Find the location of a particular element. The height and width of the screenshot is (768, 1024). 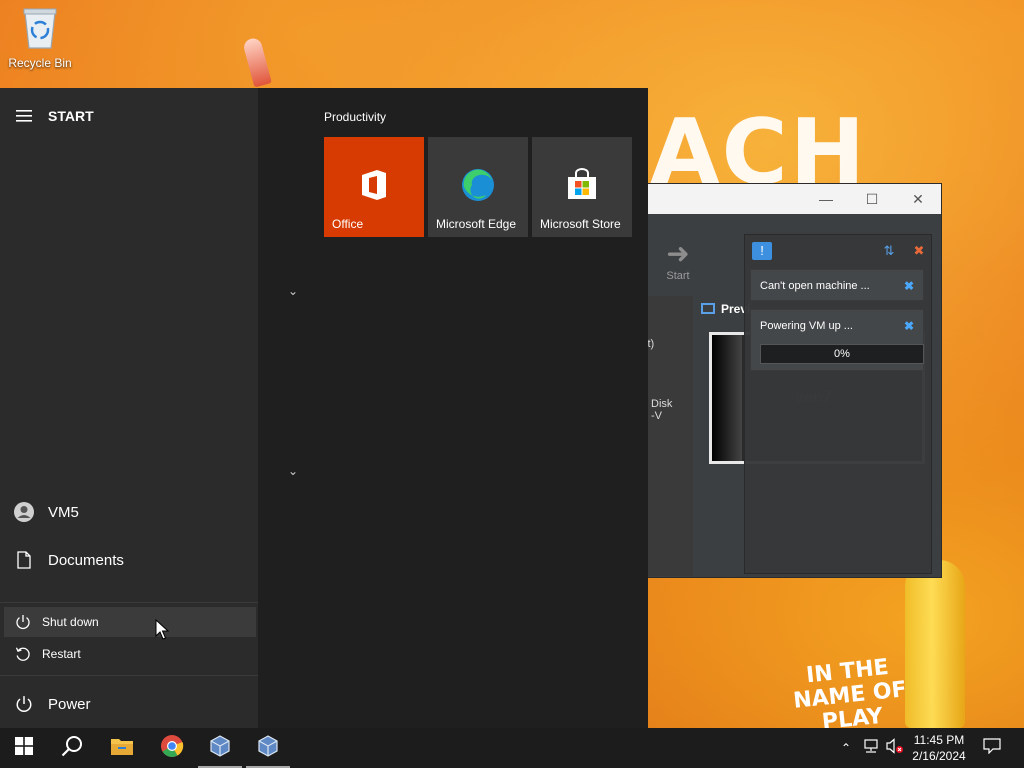

recycle-bin-shortcut: Recycle Bin is located at coordinates (40, 38).